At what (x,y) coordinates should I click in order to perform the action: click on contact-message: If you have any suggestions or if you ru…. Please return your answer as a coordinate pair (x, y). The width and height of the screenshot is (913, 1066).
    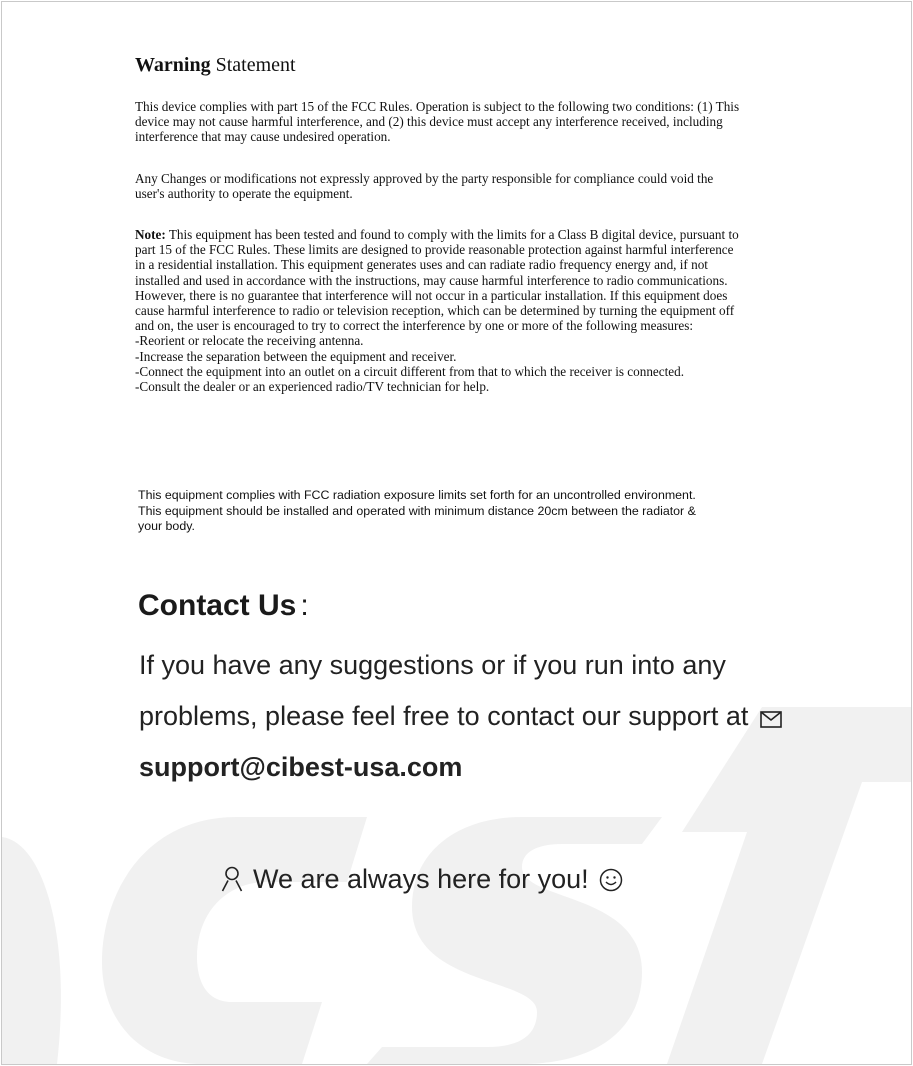
    Looking at the image, I should click on (479, 716).